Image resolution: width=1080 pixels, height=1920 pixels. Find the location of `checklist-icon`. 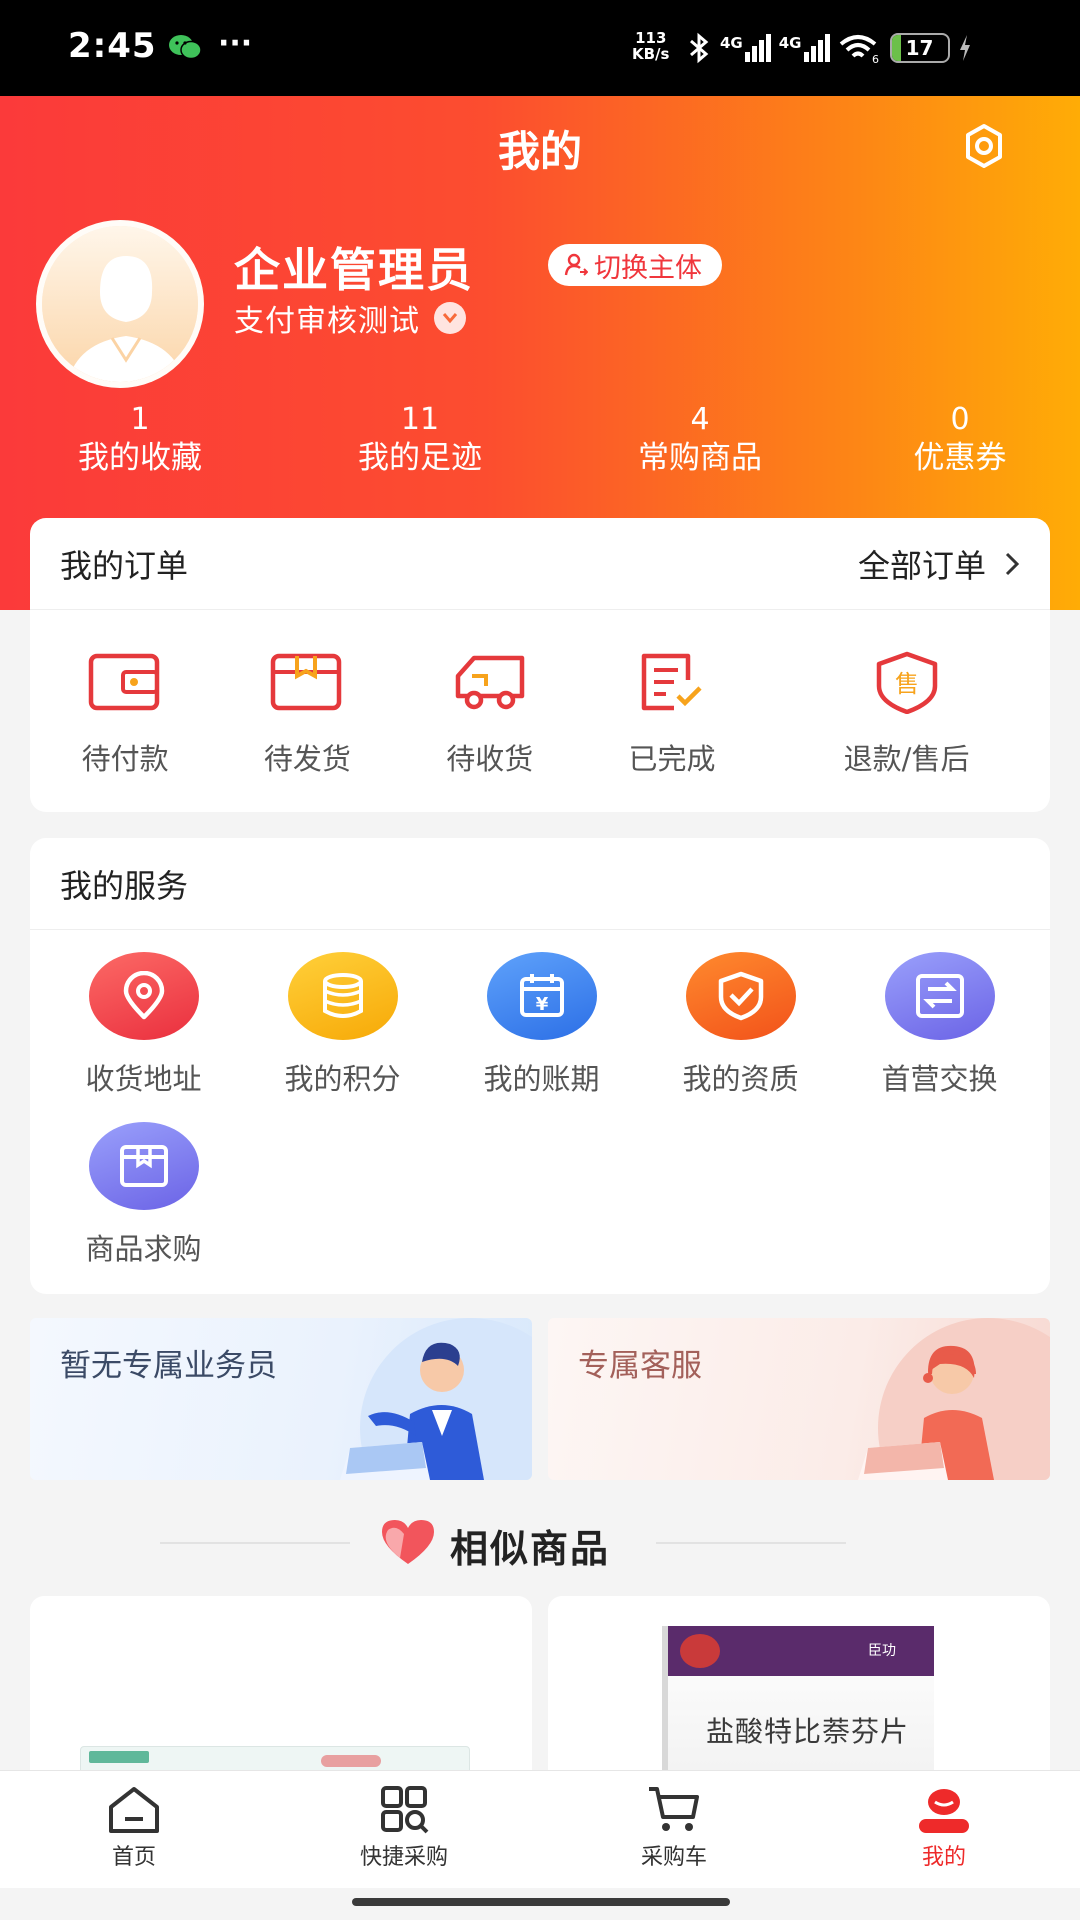

checklist-icon is located at coordinates (671, 682).